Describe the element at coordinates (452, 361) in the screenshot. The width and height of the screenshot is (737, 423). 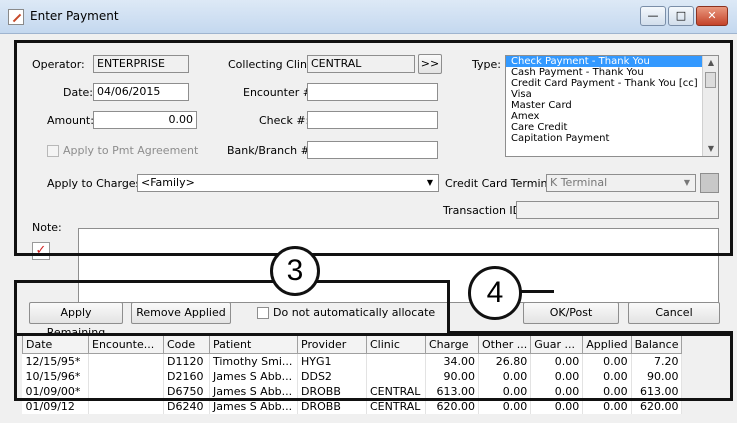
I see `cell-charge: 34.00` at that location.